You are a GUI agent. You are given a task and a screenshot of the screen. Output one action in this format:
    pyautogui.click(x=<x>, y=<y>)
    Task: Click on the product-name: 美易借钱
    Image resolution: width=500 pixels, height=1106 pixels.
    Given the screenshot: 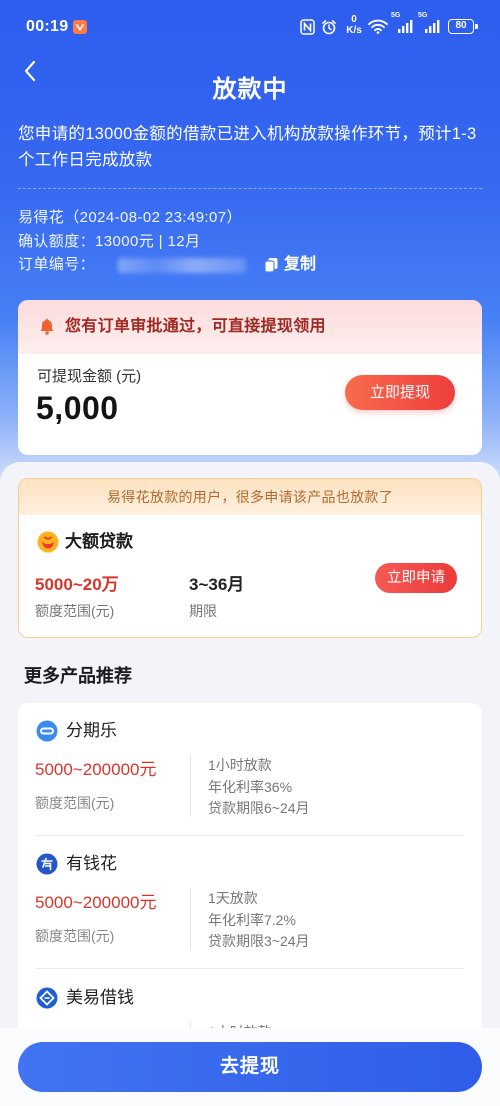 What is the action you would take?
    pyautogui.click(x=100, y=997)
    